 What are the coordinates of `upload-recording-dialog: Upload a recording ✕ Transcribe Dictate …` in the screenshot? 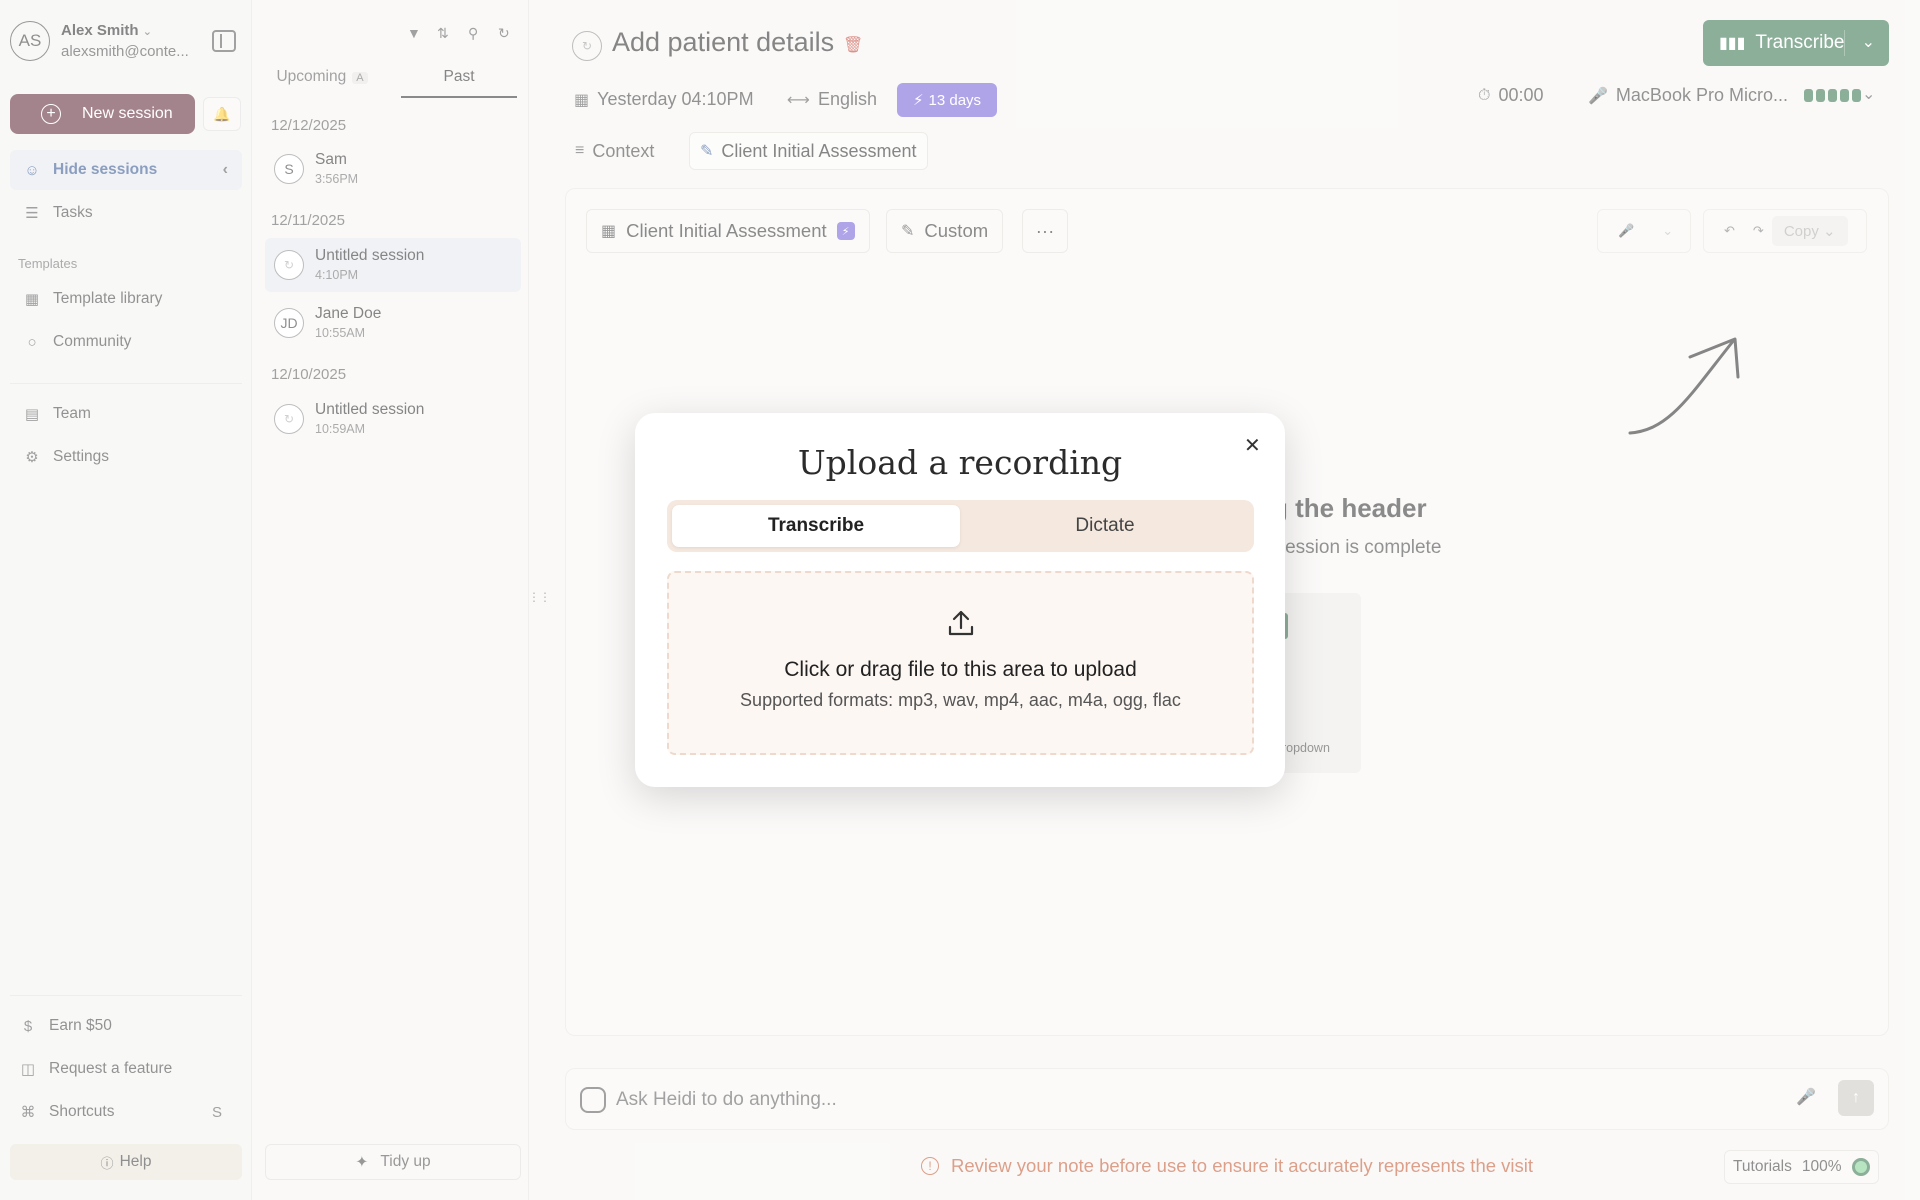 It's located at (960, 600).